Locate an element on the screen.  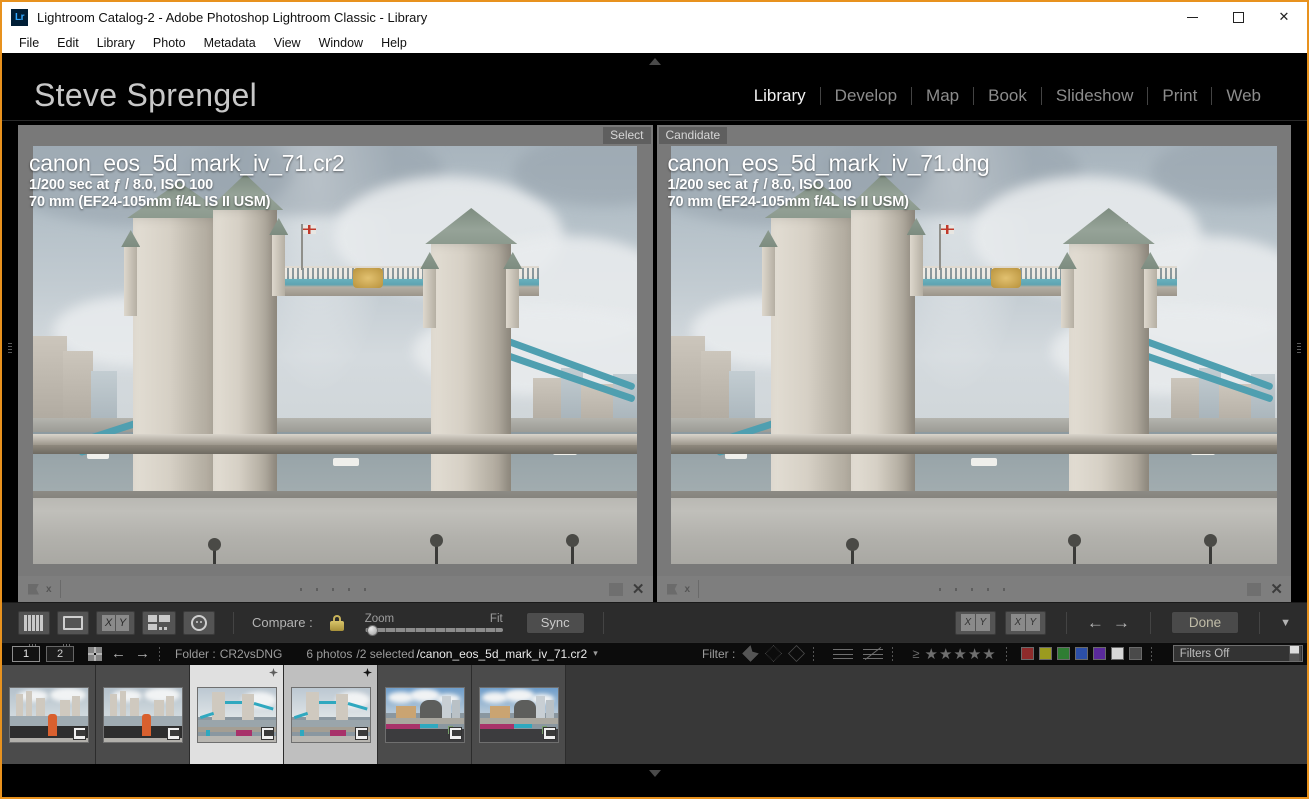
maximize-button is located at coordinates (1238, 17).